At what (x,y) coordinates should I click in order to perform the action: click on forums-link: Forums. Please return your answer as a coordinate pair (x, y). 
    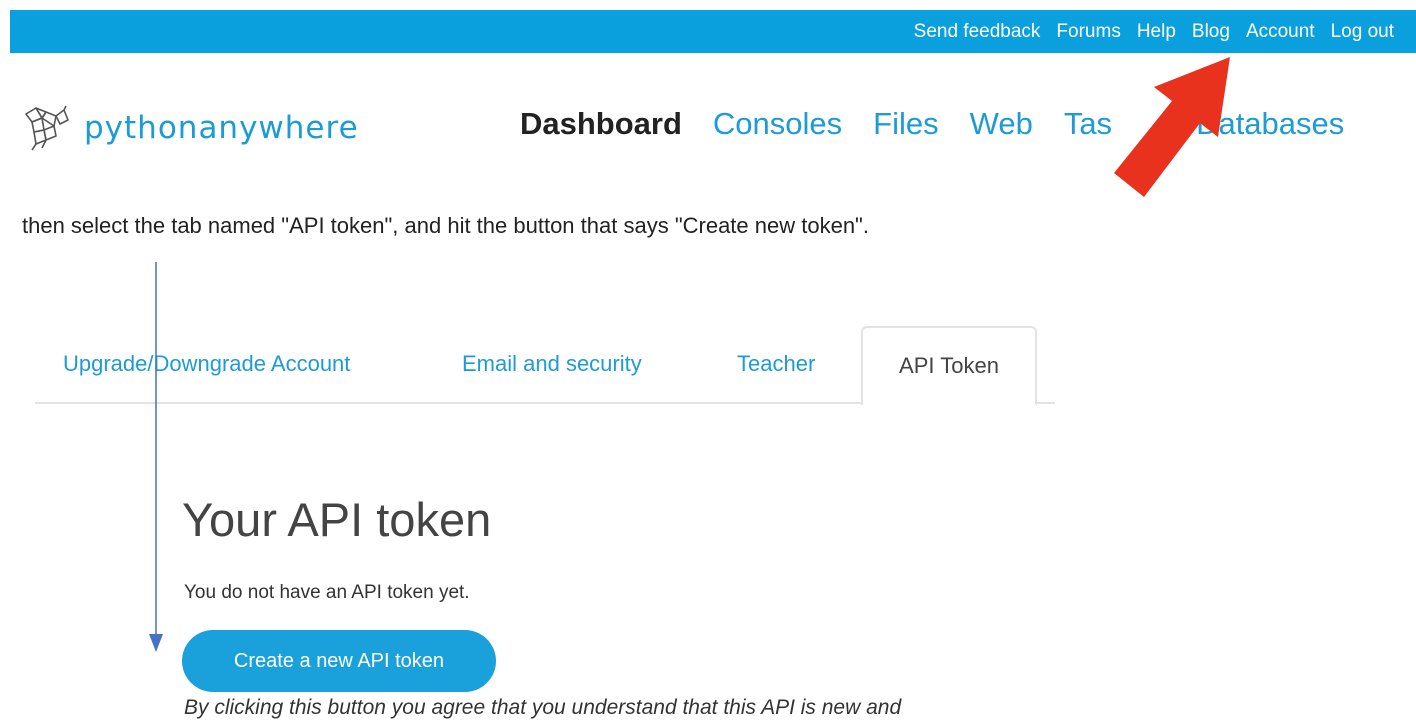
    Looking at the image, I should click on (1088, 32).